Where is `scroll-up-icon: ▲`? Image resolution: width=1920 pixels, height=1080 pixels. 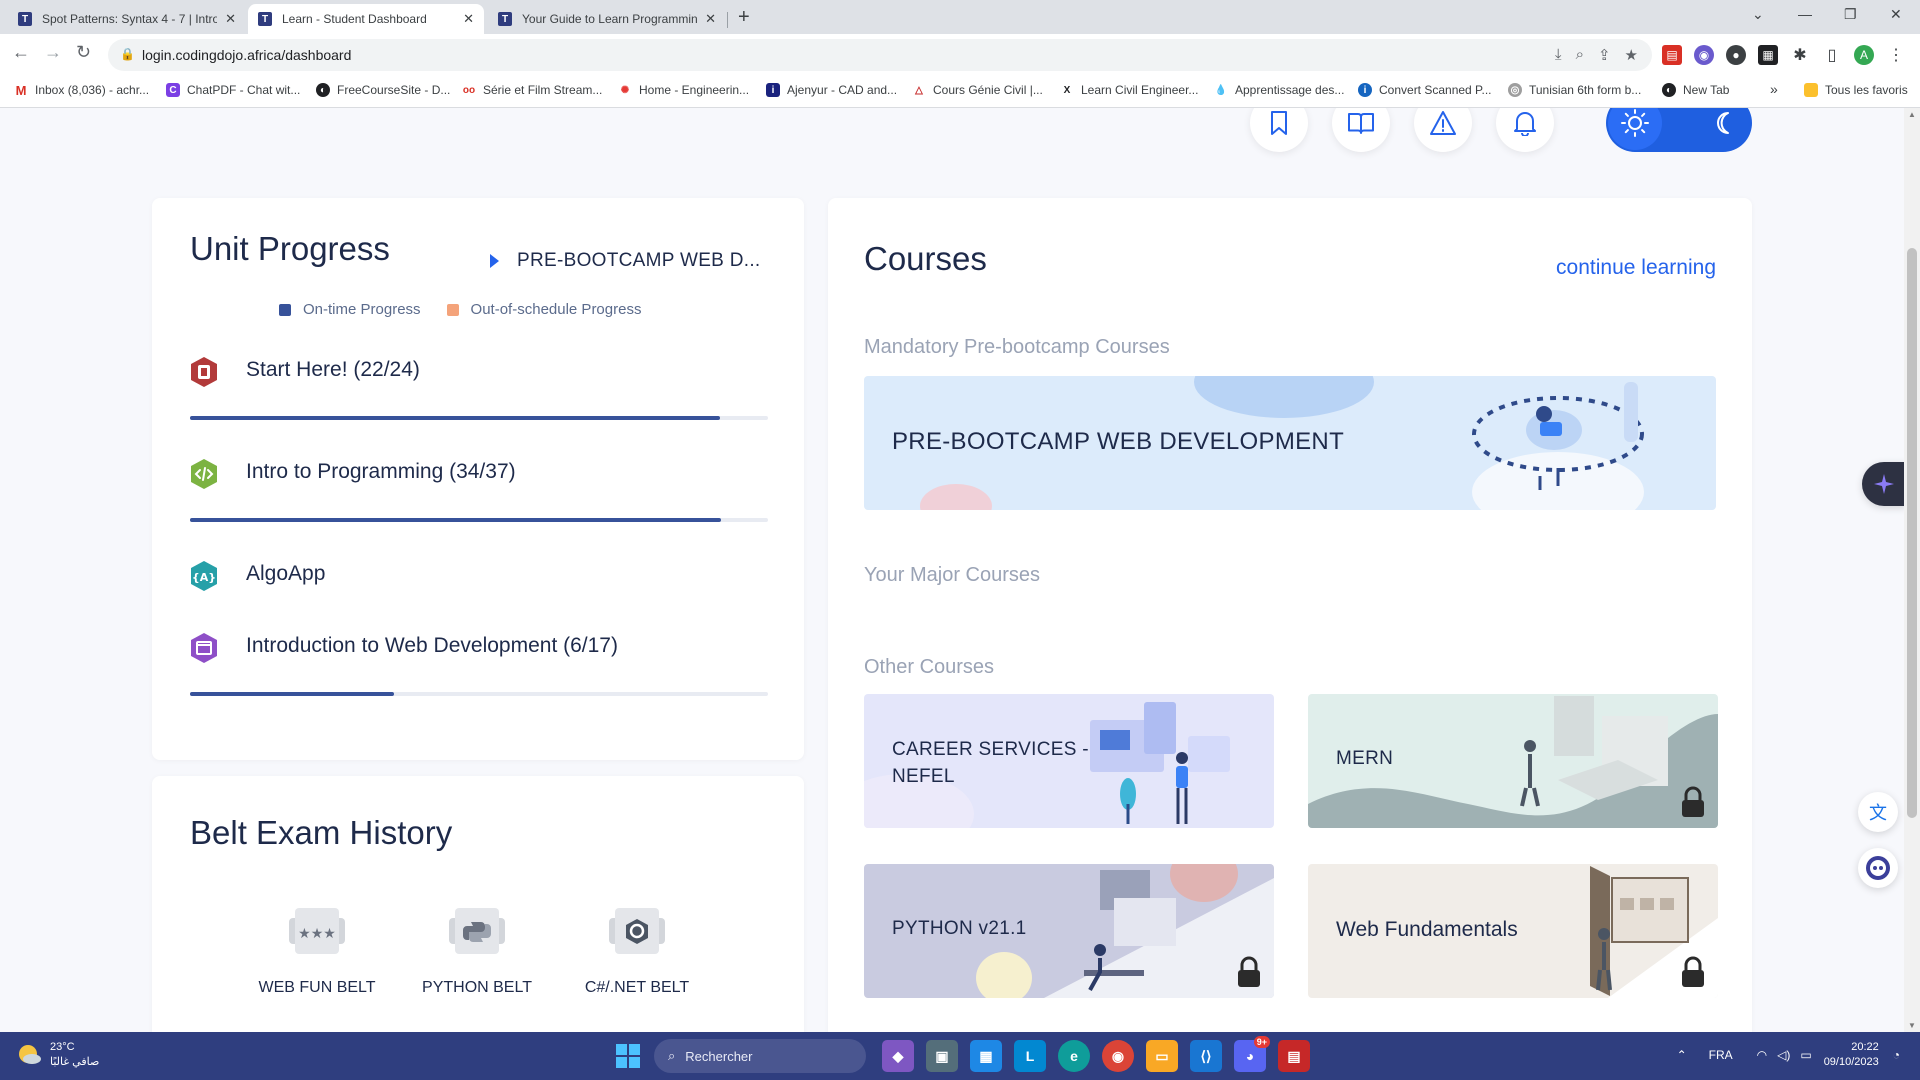 scroll-up-icon: ▲ is located at coordinates (1912, 114).